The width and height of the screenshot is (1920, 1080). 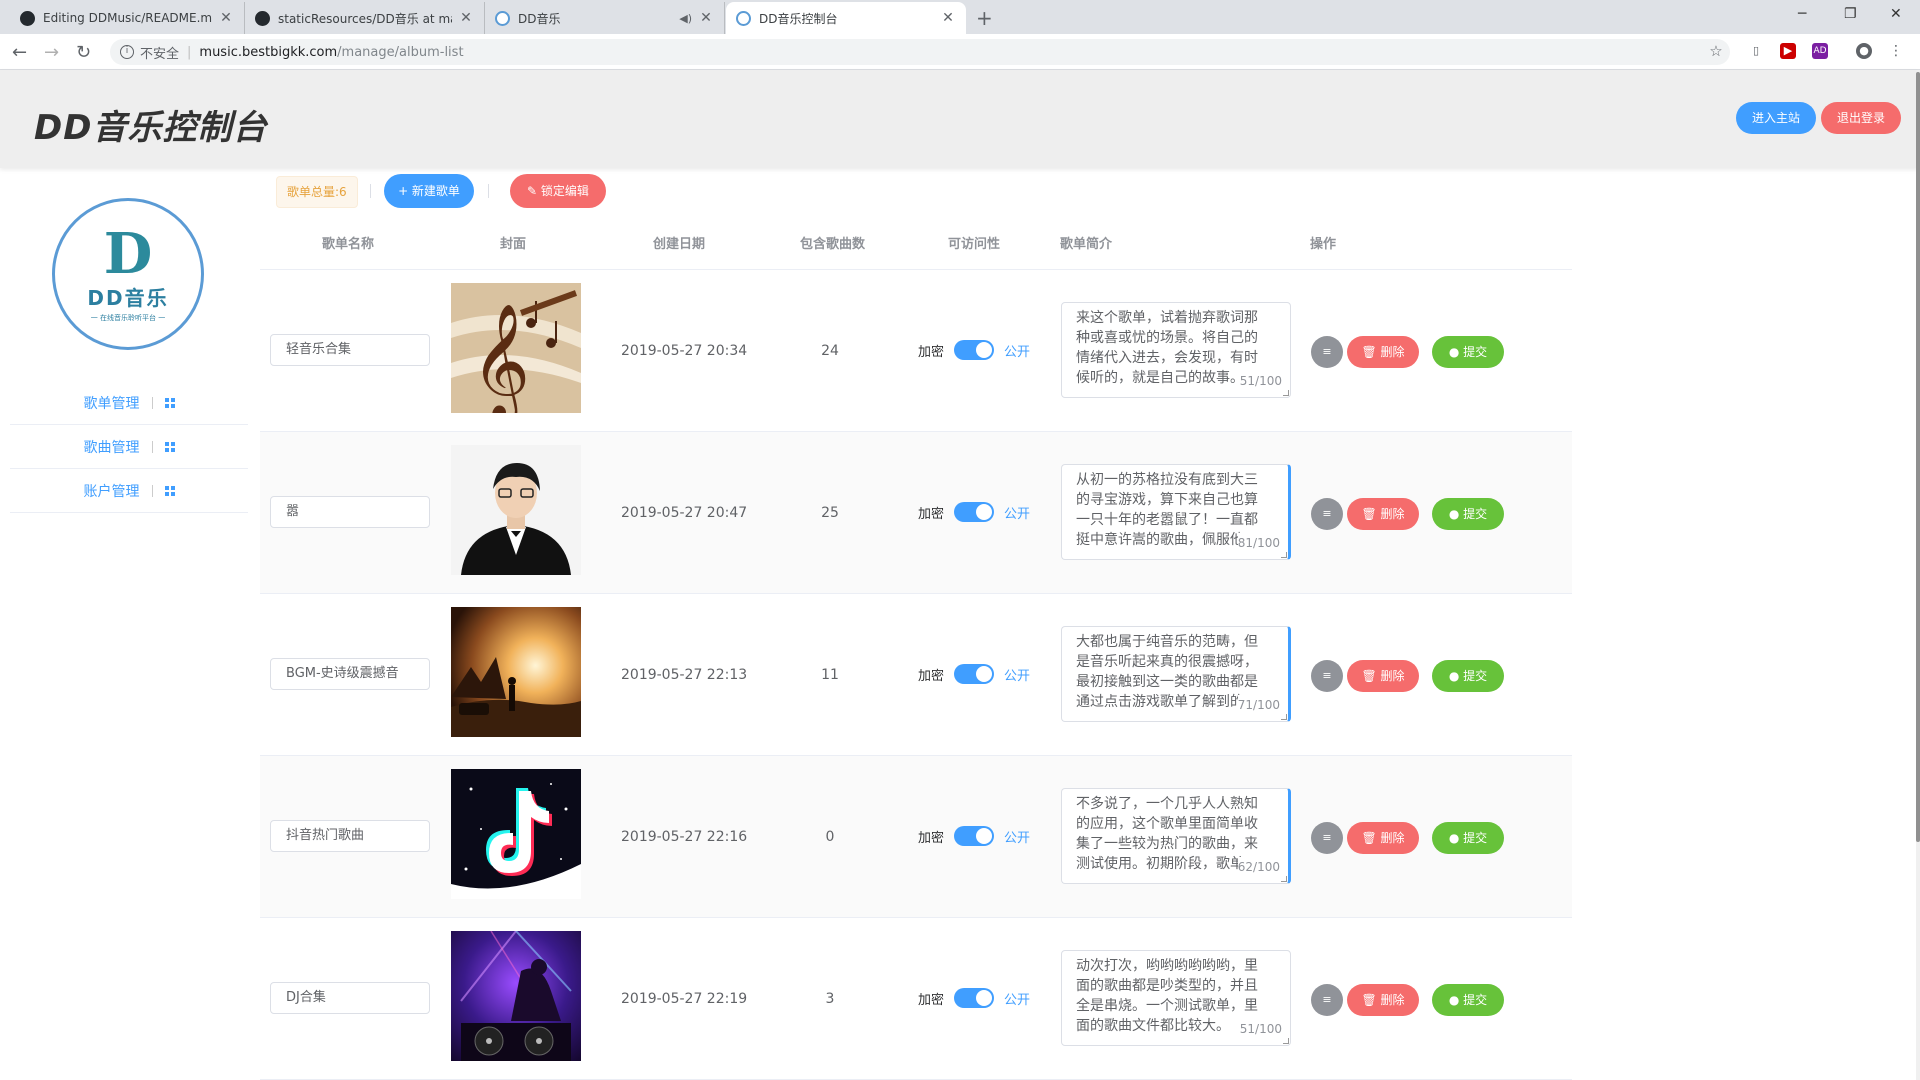 I want to click on switch-on-label: 公开, so click(x=1017, y=352).